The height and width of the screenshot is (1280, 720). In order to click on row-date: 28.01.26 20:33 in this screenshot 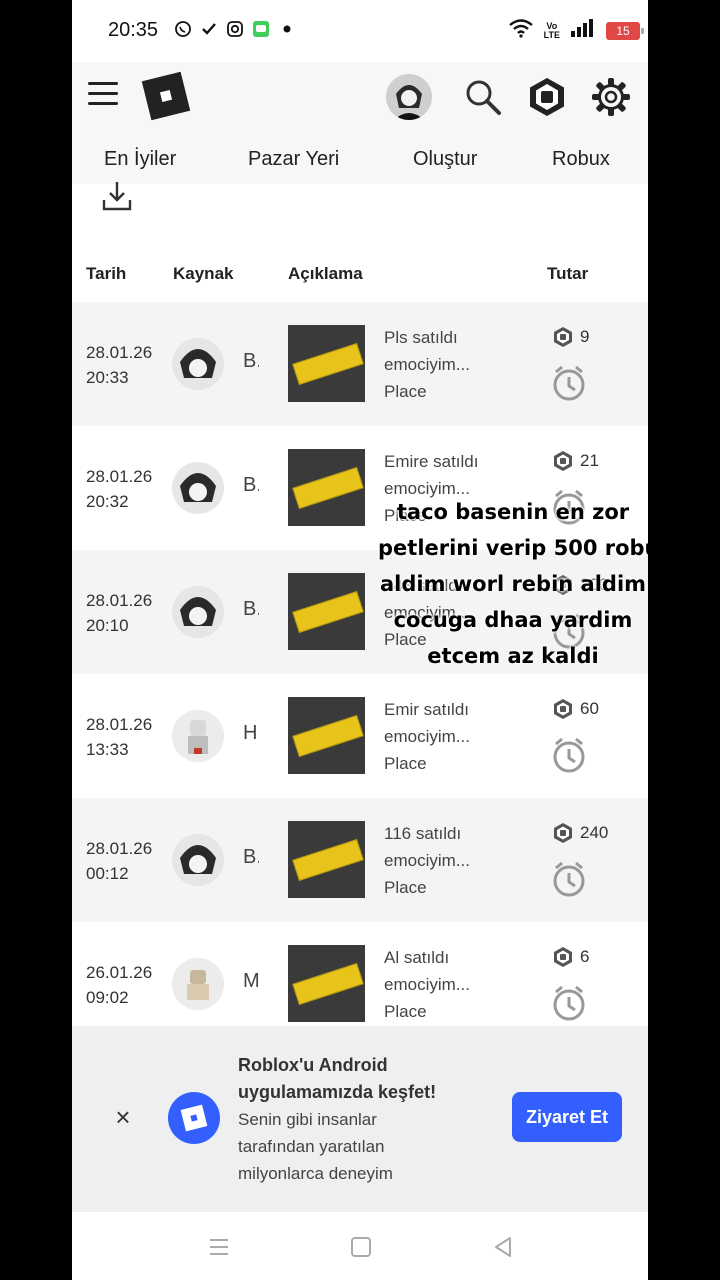, I will do `click(119, 365)`.